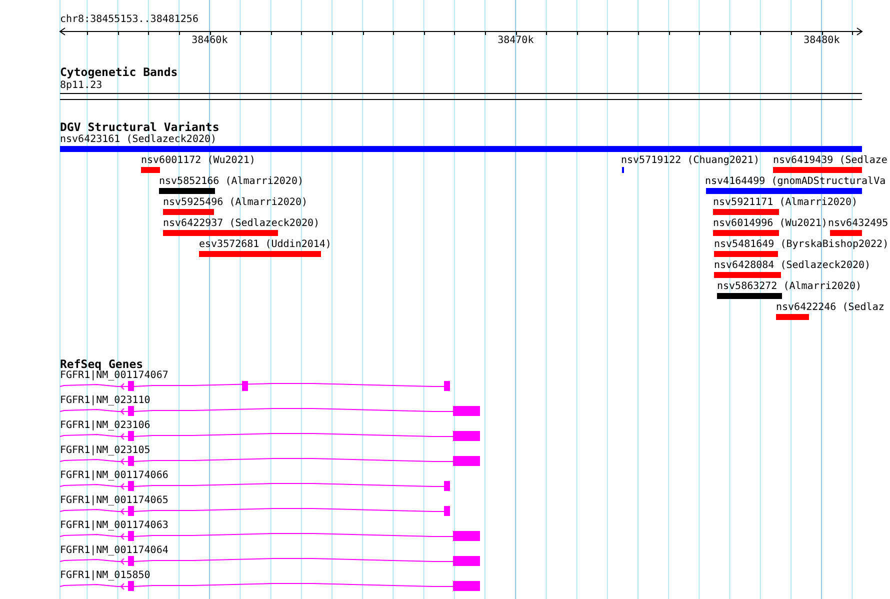 The image size is (890, 599). Describe the element at coordinates (198, 161) in the screenshot. I see `variant-label: nsv6001172 (Wu2021)` at that location.